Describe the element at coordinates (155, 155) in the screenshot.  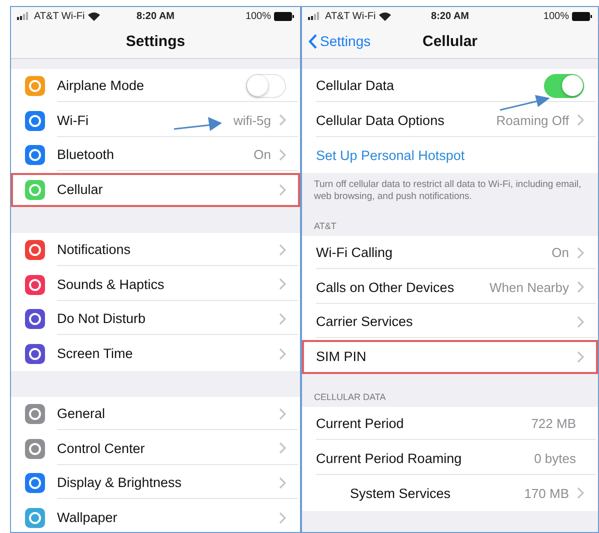
I see `settings-row: Bluetooth On` at that location.